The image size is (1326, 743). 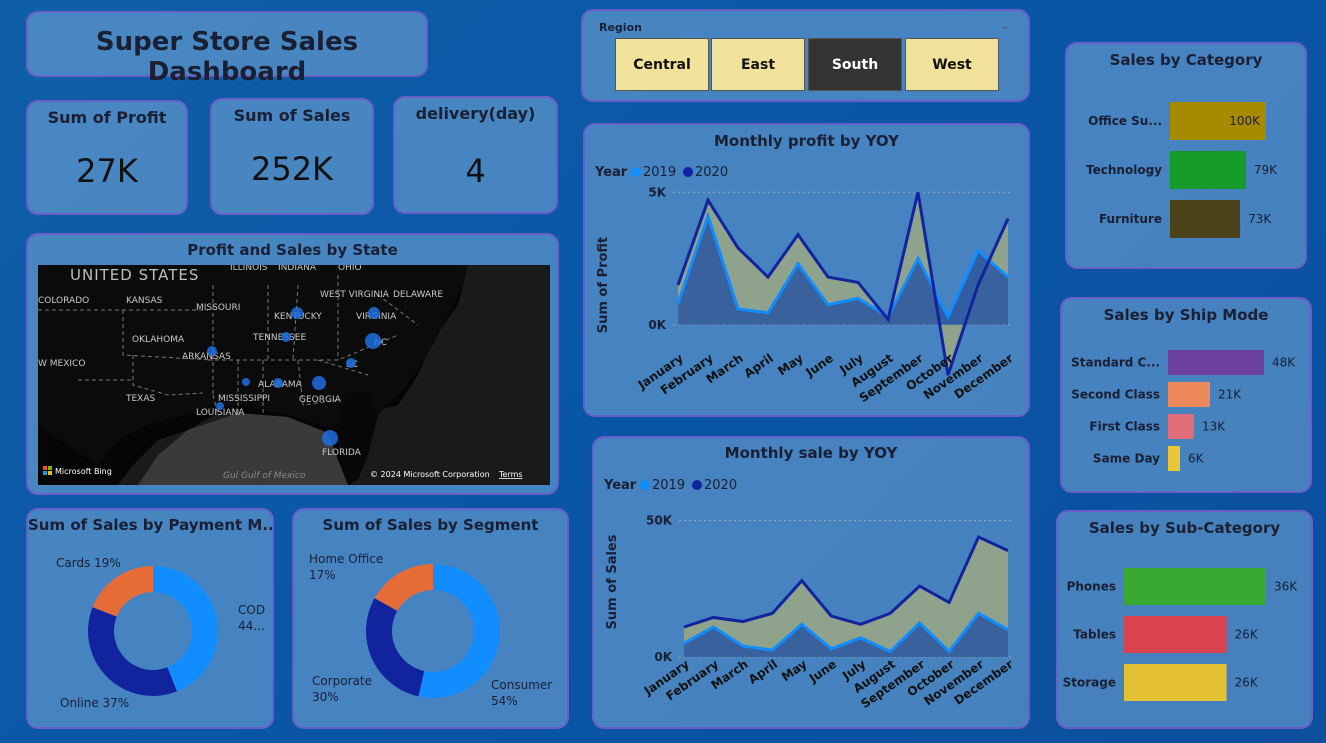 I want to click on bar-category-label: Storage, so click(x=1089, y=683).